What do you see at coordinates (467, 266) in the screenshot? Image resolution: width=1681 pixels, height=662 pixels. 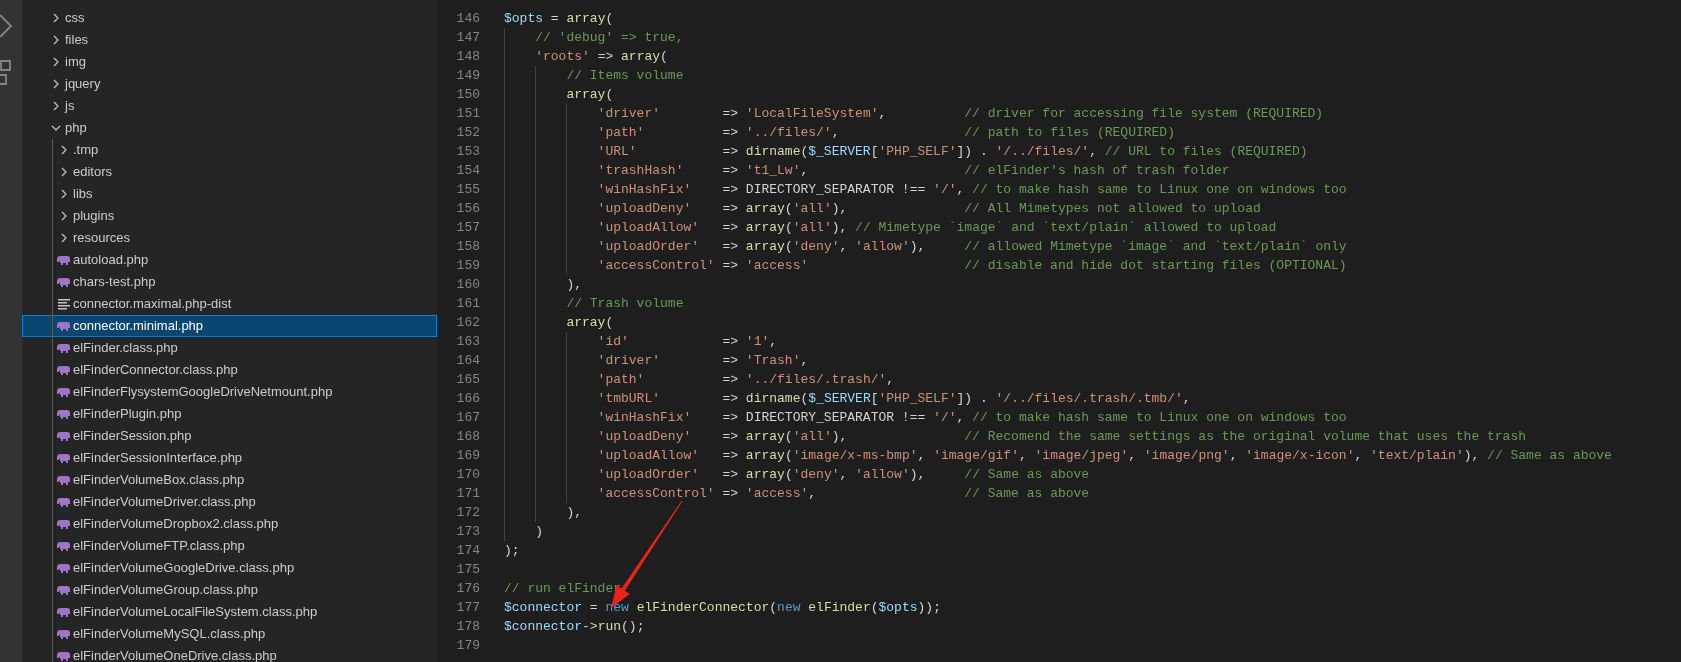 I see `line-number: 159` at bounding box center [467, 266].